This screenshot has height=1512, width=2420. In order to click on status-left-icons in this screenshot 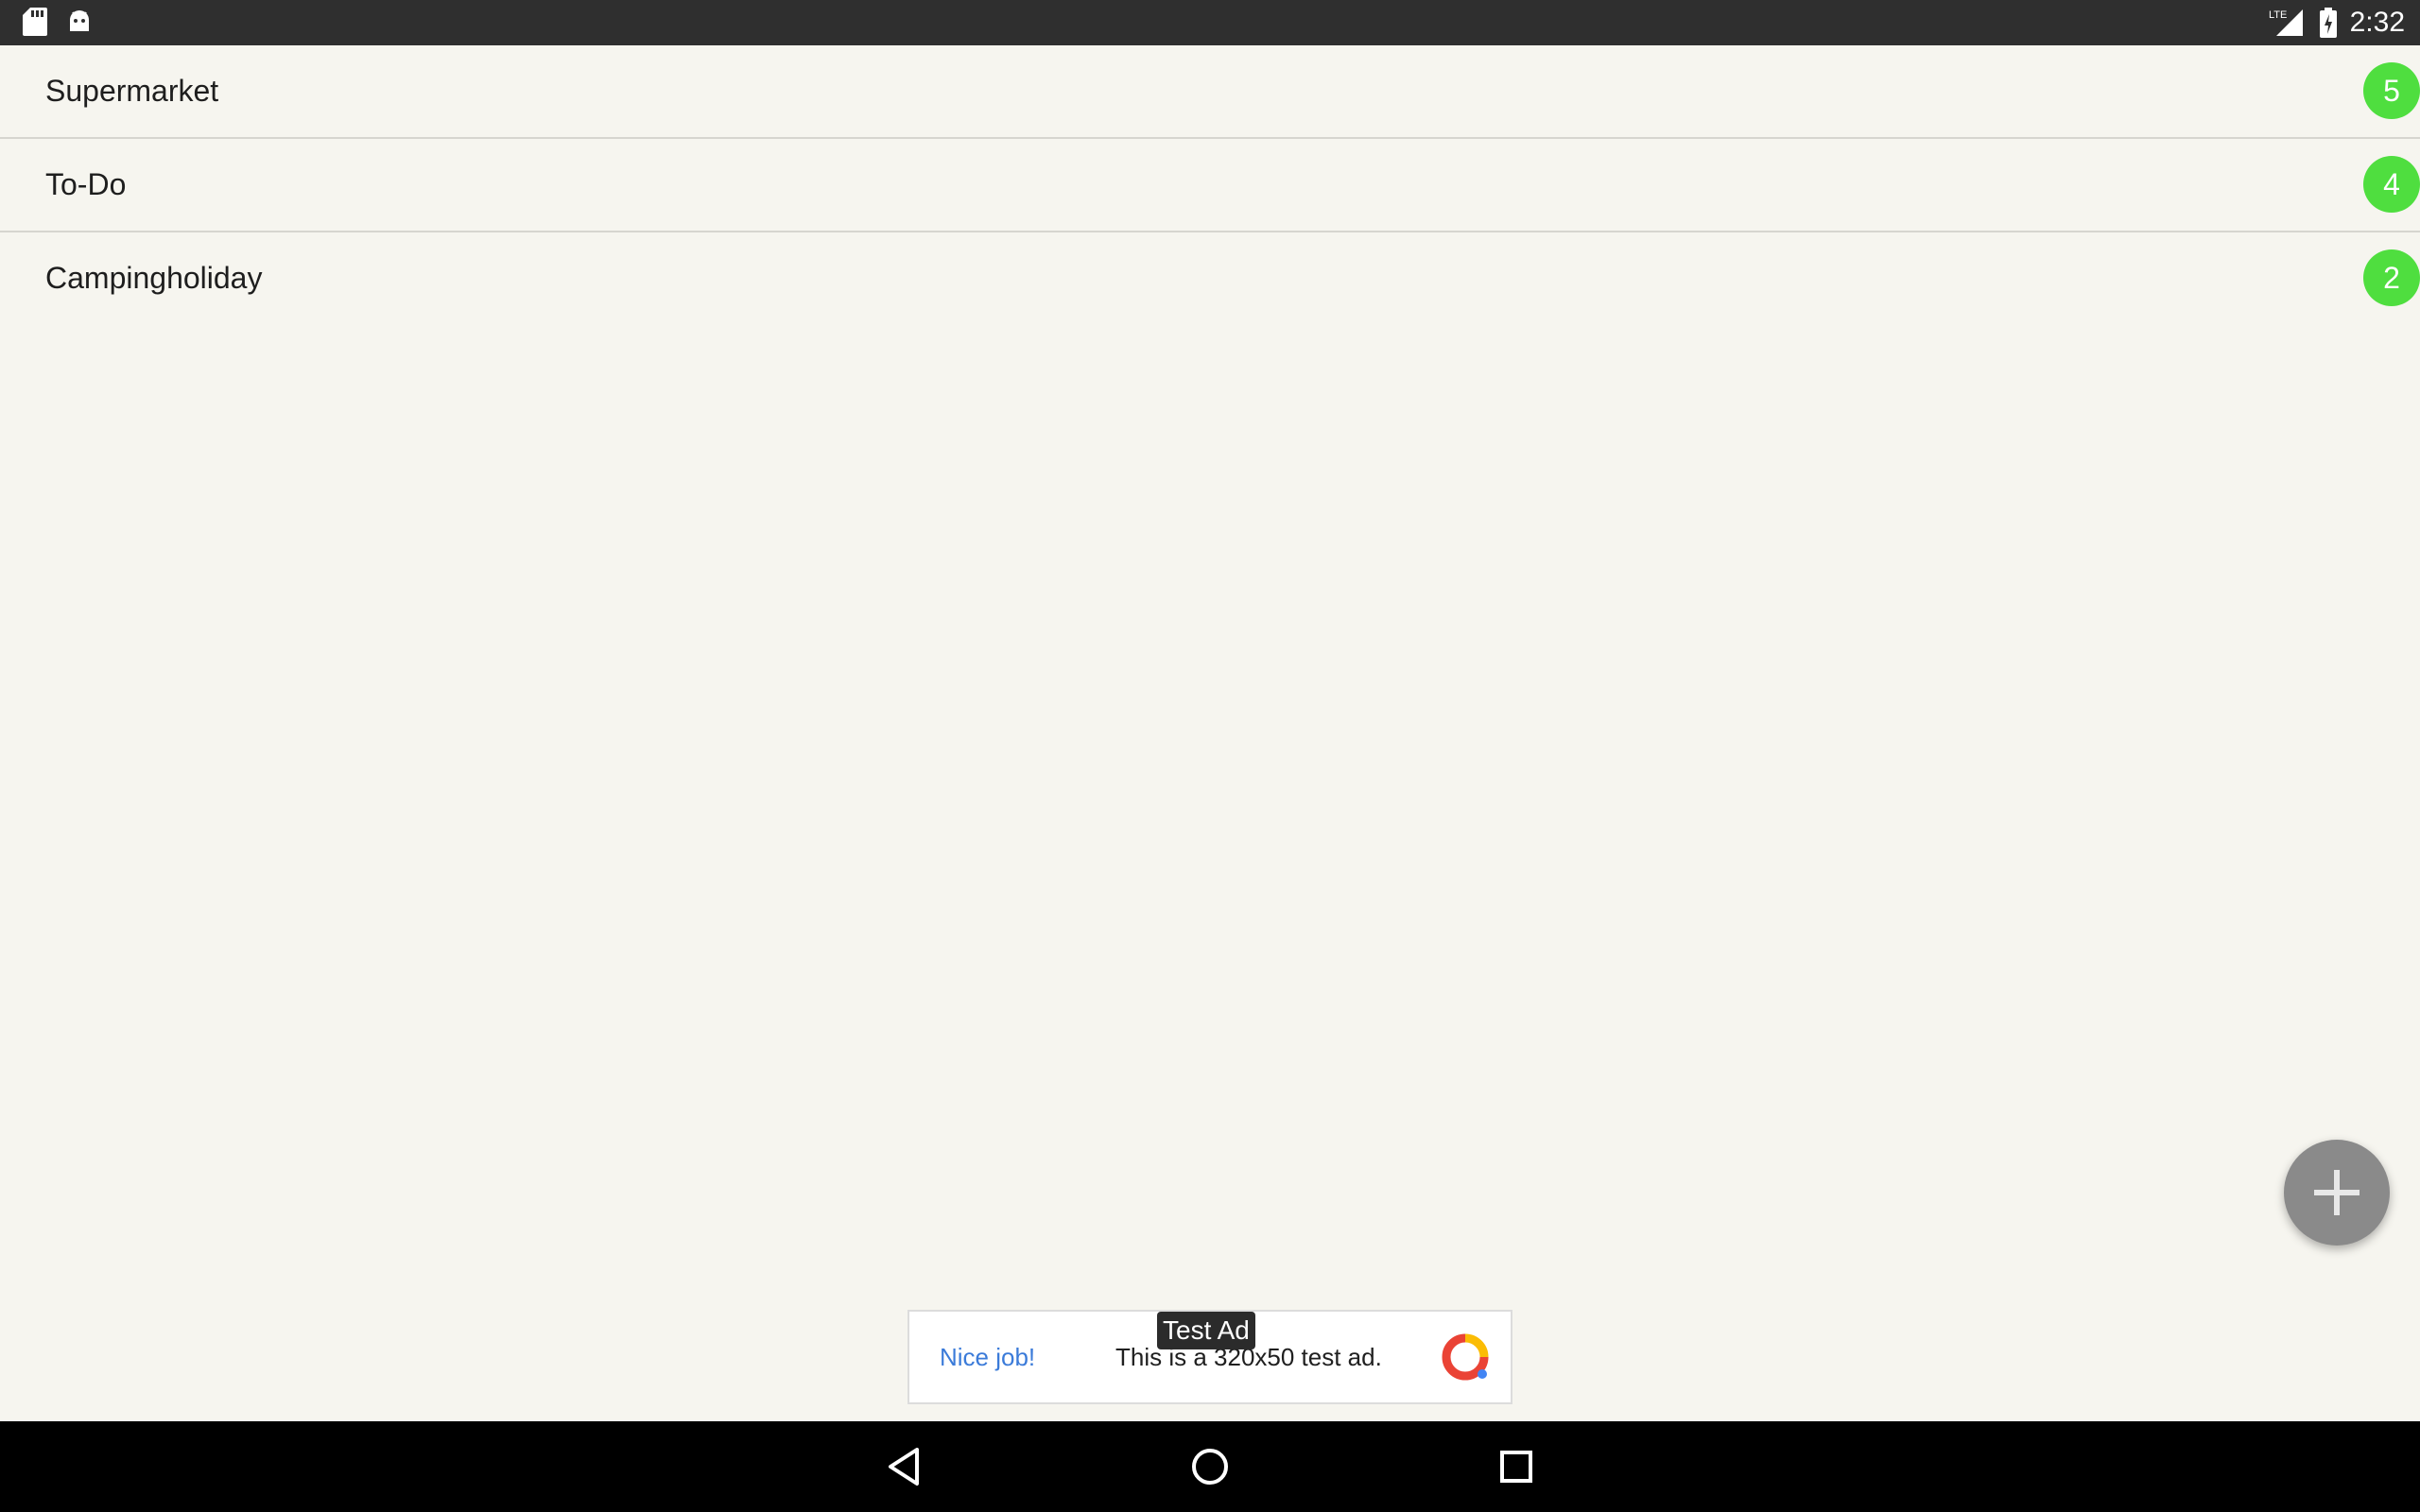, I will do `click(58, 22)`.